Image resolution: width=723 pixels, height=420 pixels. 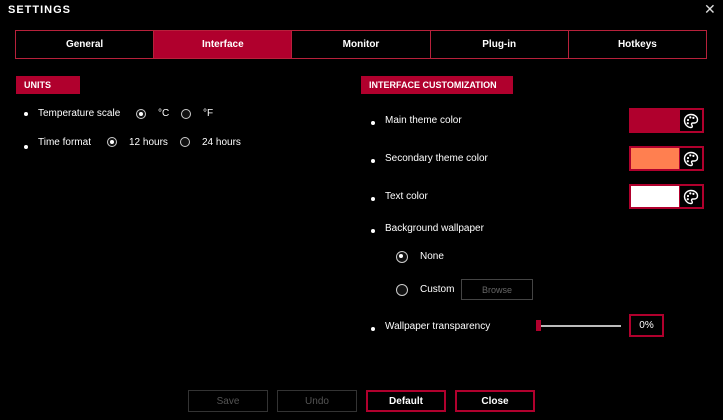 I want to click on tab-interface: Interface, so click(x=223, y=44).